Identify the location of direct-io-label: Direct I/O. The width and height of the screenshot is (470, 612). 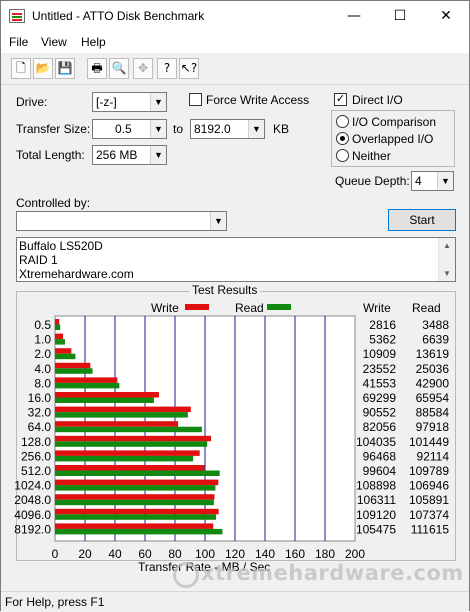
(377, 100).